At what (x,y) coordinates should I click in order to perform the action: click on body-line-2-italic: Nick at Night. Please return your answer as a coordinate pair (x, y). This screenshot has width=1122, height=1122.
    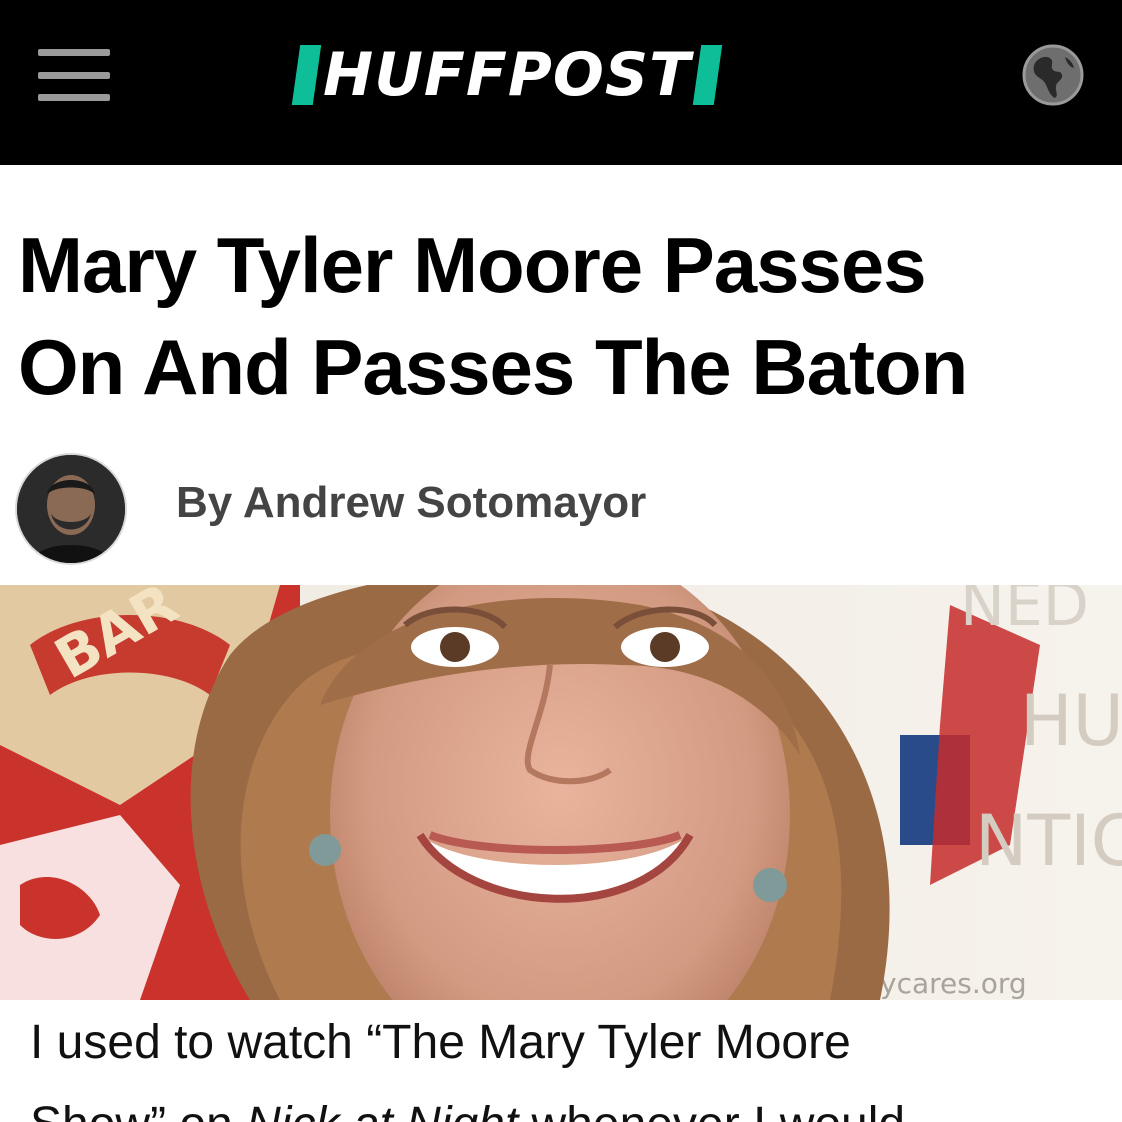
    Looking at the image, I should click on (382, 1110).